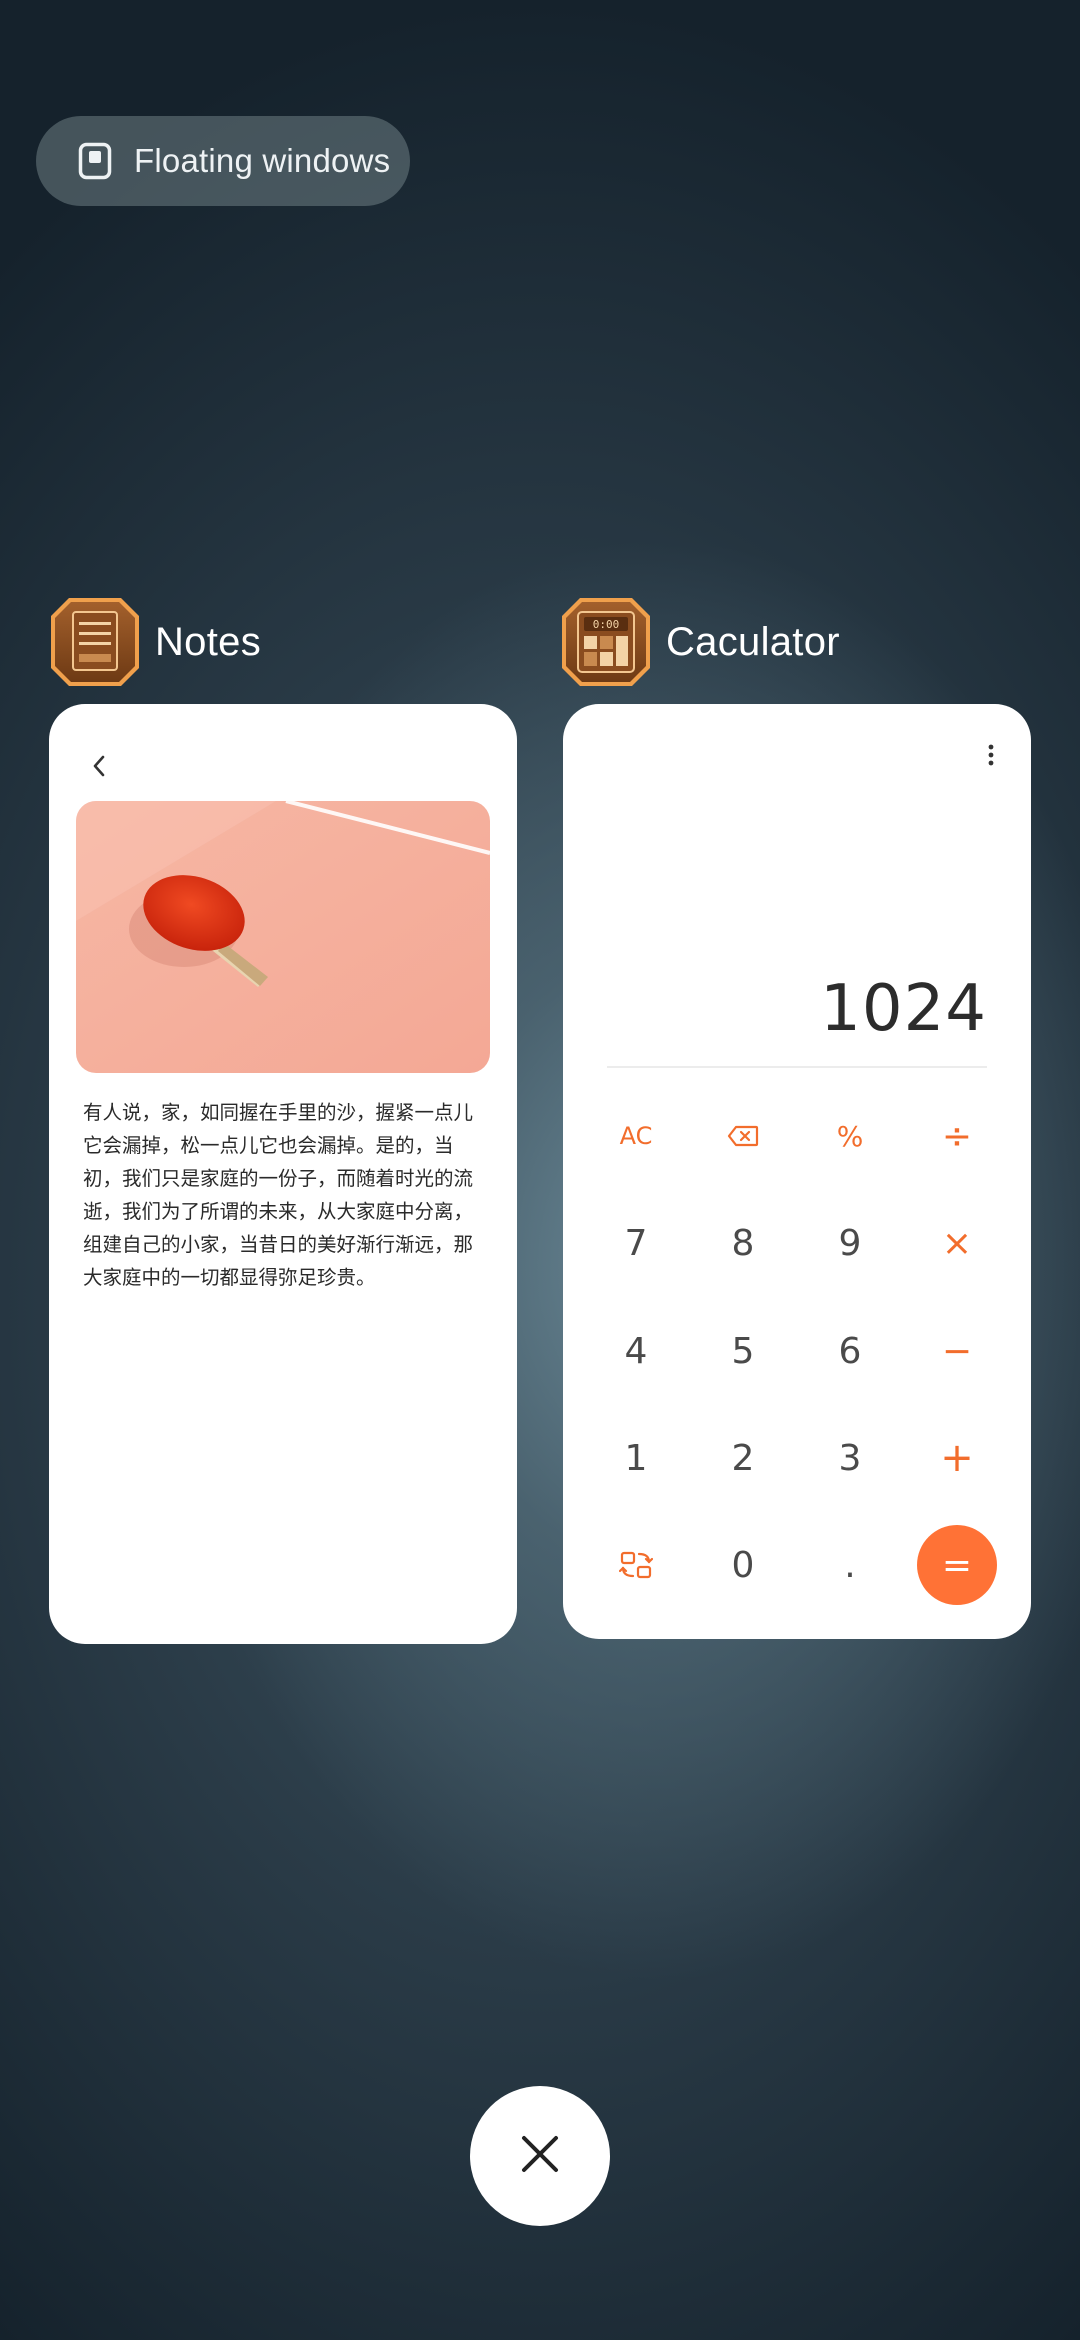  I want to click on calculator-app-icon: 0:00, so click(606, 642).